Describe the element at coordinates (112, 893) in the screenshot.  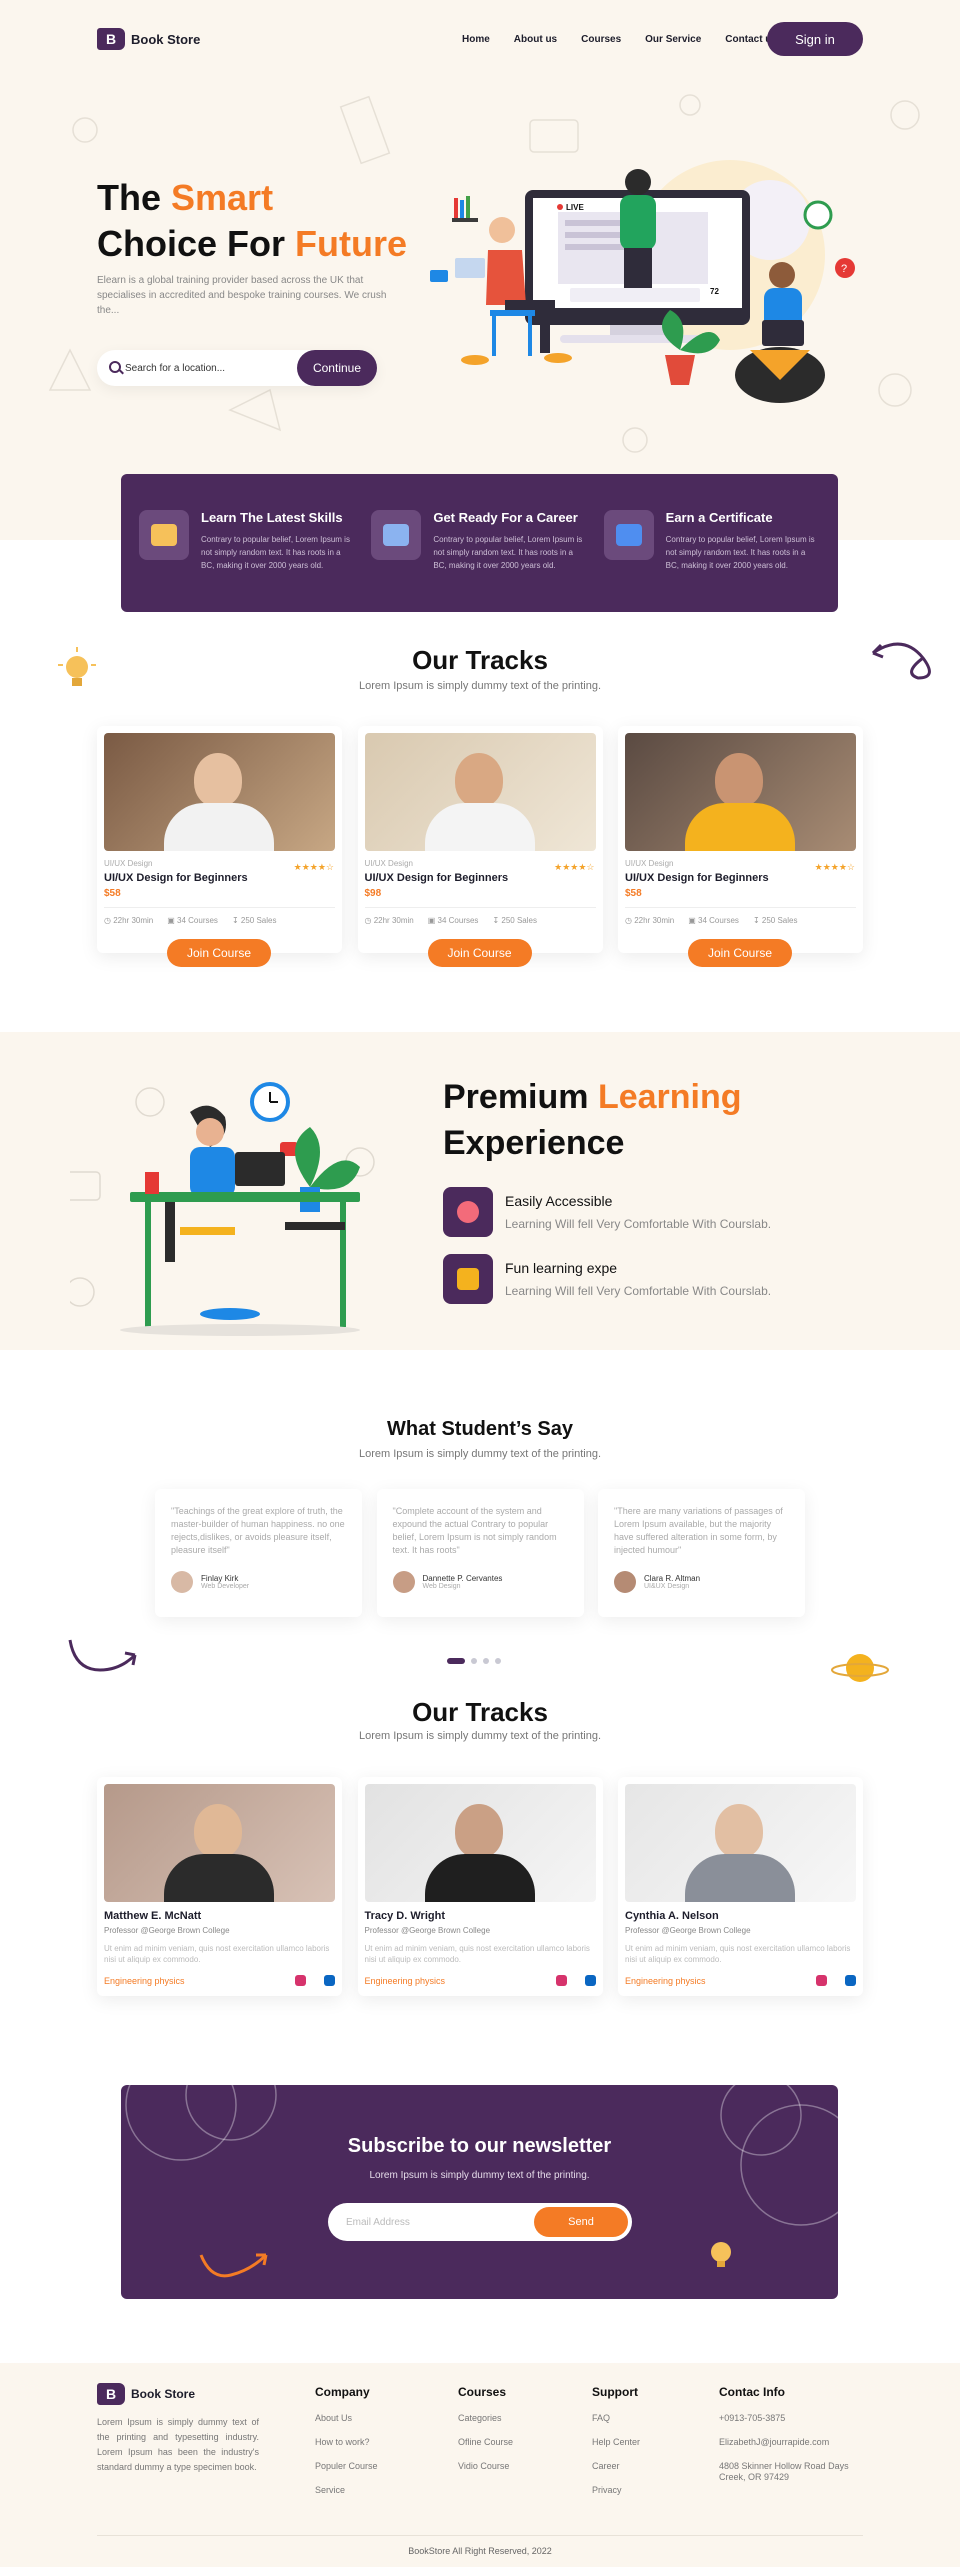
I see `course-price: $58` at that location.